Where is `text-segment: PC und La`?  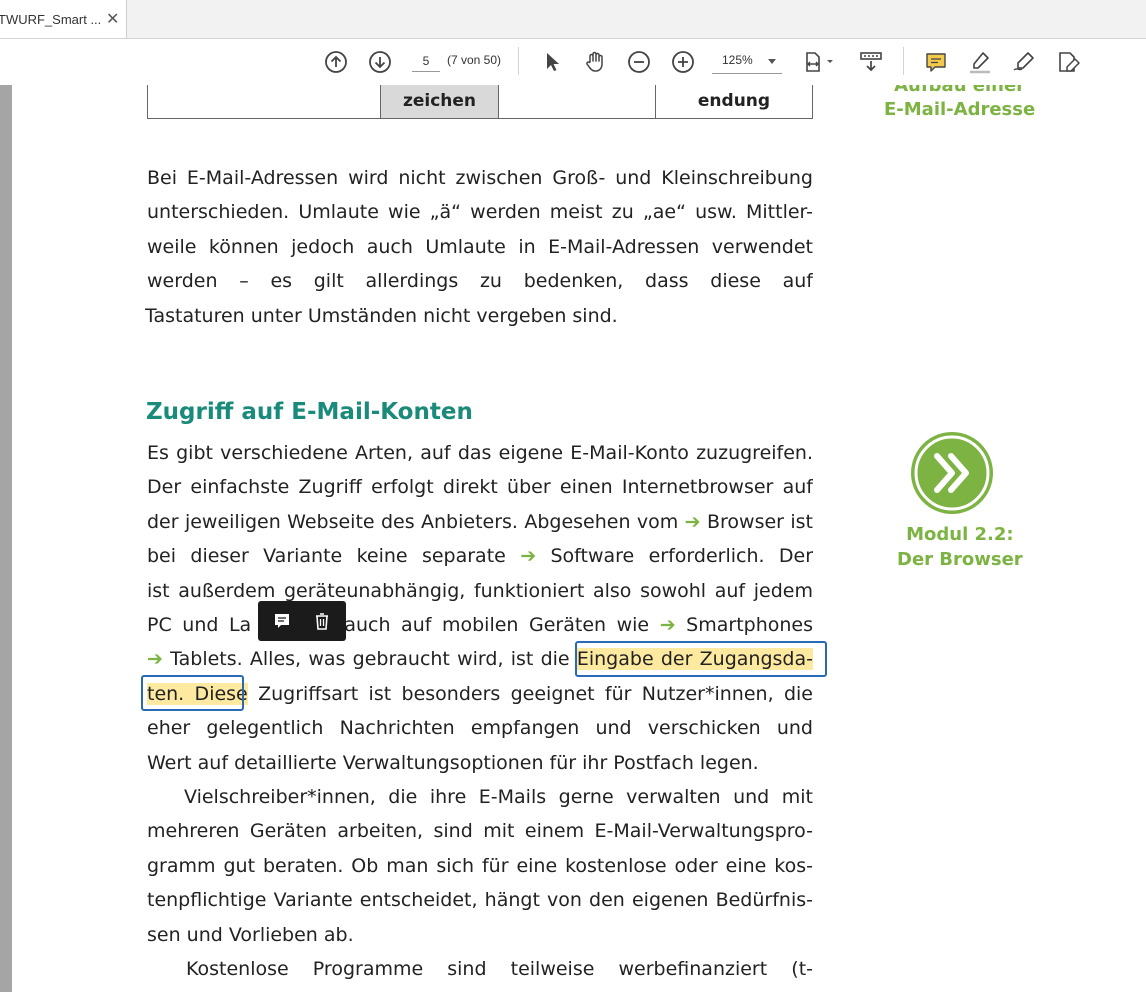 text-segment: PC und La is located at coordinates (199, 624).